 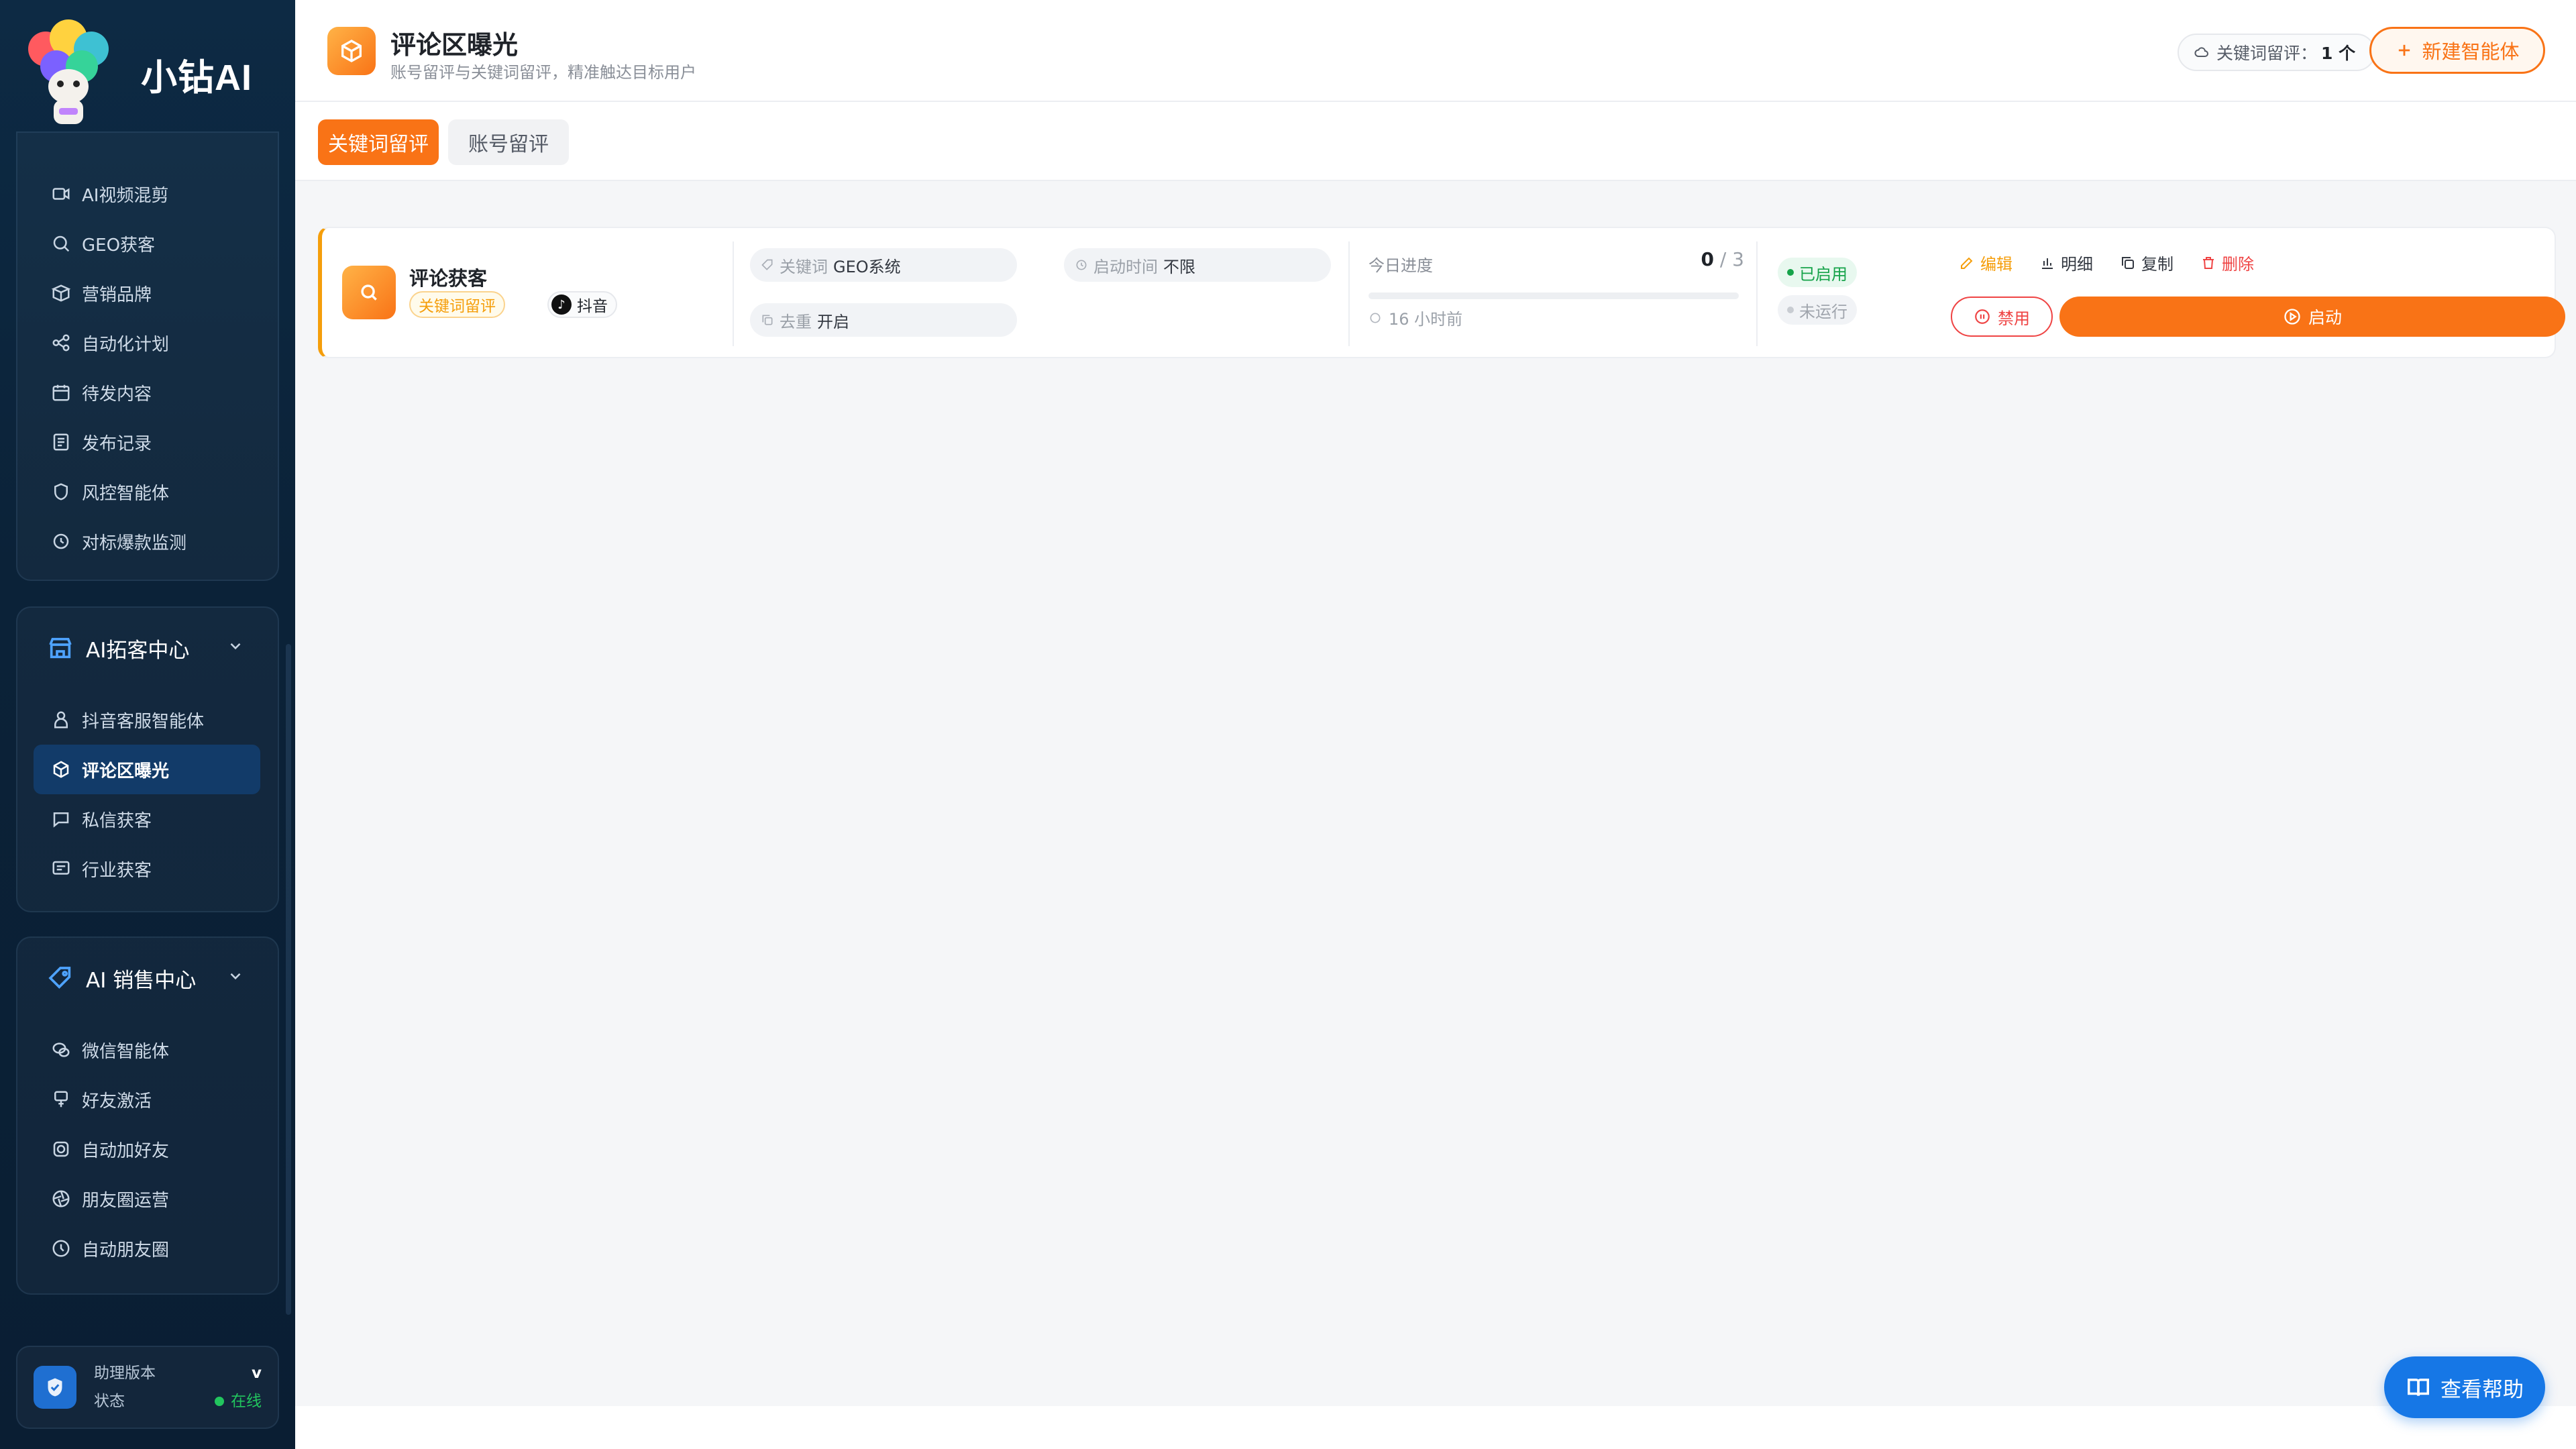 I want to click on sidebar-item-douyin-agent: 抖音客服智能体, so click(x=147, y=720).